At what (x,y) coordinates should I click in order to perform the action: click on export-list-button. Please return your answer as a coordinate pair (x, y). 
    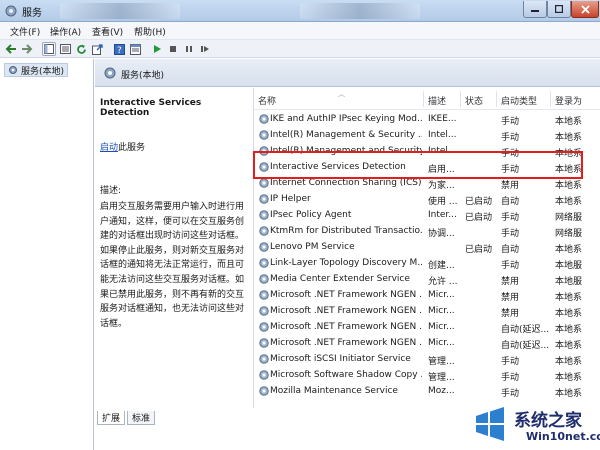
    Looking at the image, I should click on (97, 49).